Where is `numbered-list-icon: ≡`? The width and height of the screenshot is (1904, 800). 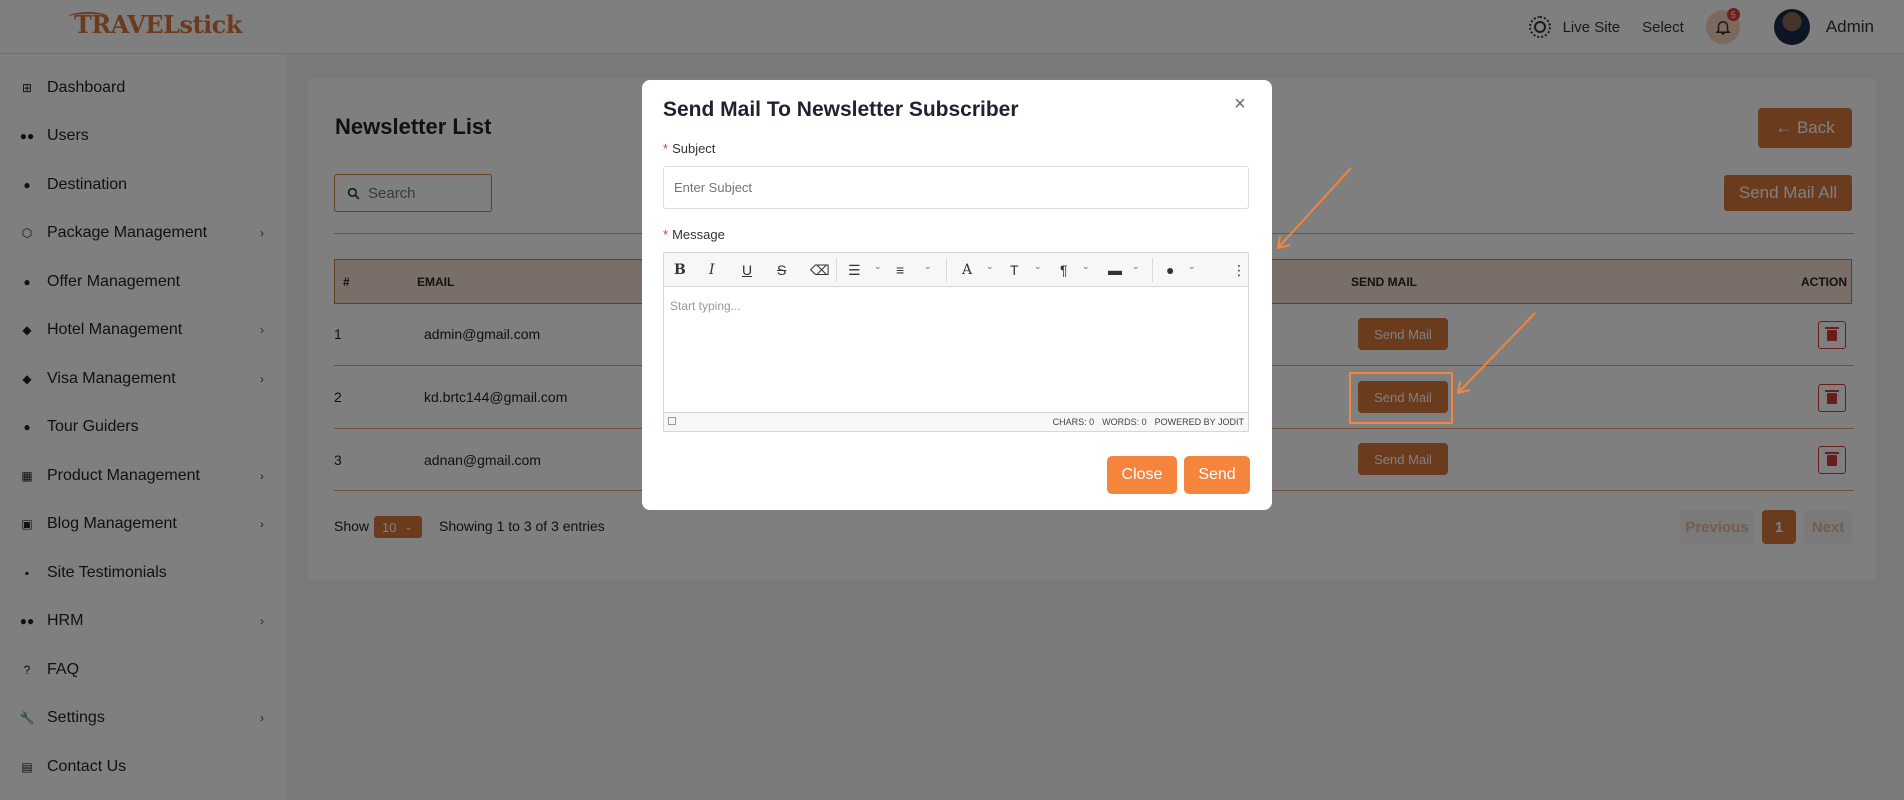 numbered-list-icon: ≡ is located at coordinates (900, 270).